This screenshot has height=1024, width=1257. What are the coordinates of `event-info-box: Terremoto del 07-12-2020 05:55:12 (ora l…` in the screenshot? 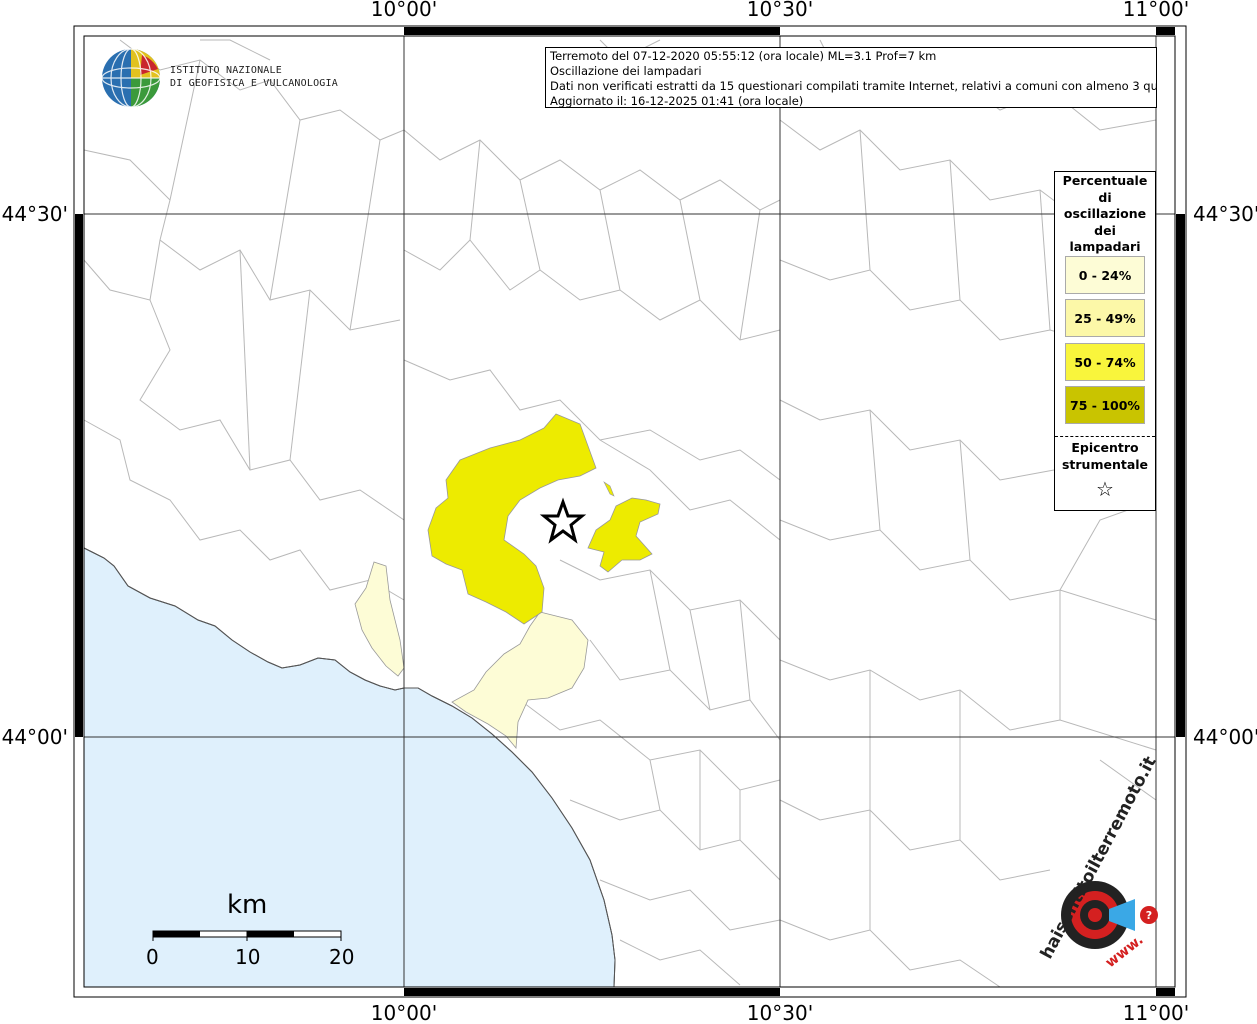 It's located at (851, 77).